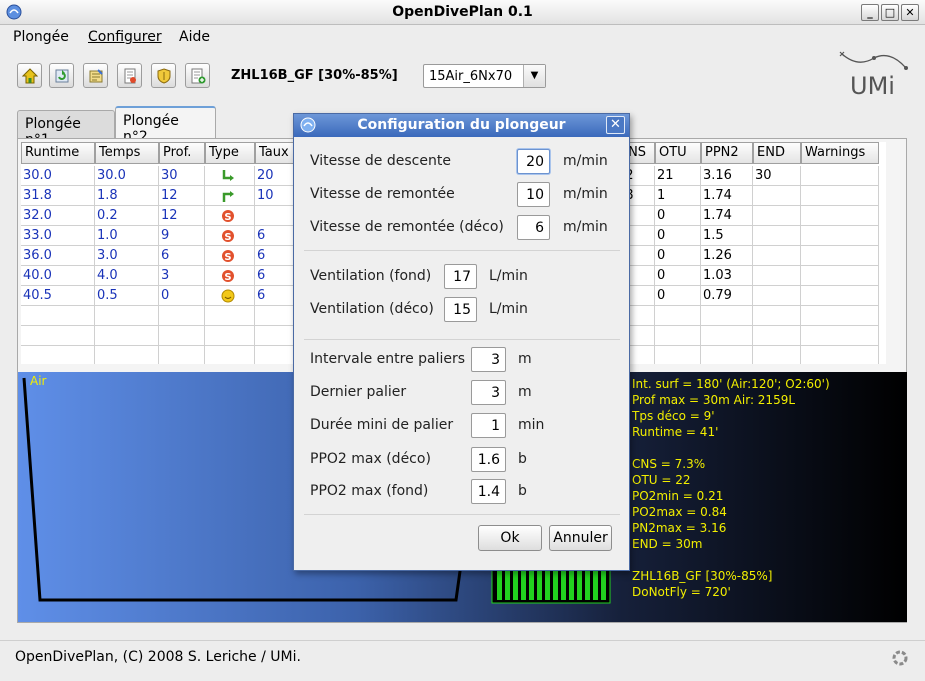 The height and width of the screenshot is (681, 925). What do you see at coordinates (890, 12) in the screenshot?
I see `maximize-button: □` at bounding box center [890, 12].